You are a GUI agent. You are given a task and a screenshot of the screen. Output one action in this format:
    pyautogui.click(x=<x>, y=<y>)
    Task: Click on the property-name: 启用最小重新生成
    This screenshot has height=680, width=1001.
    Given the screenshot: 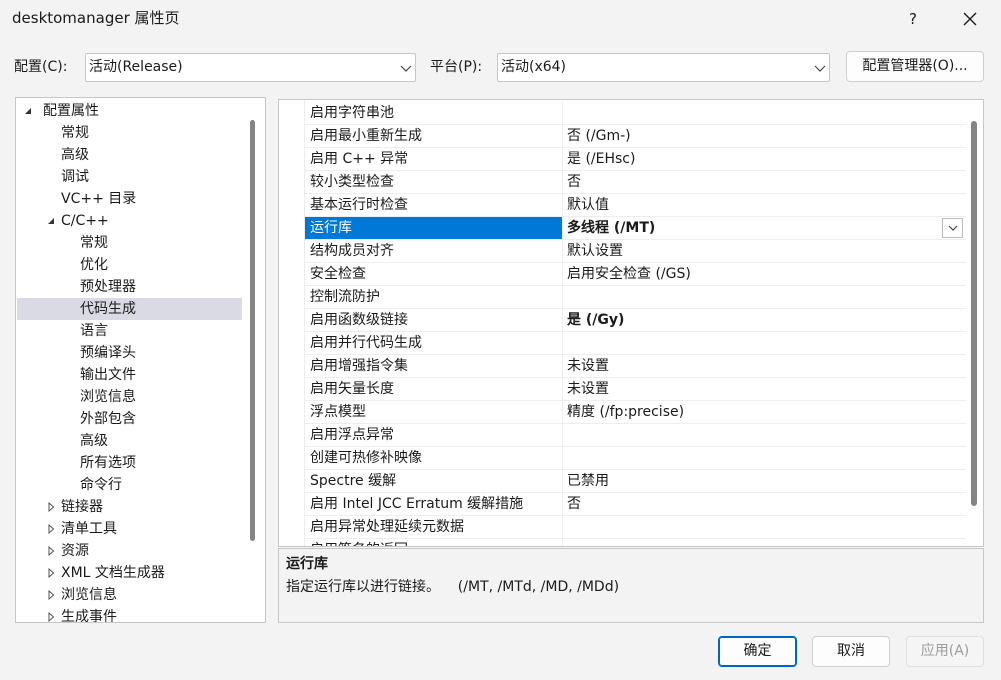 What is the action you would take?
    pyautogui.click(x=434, y=136)
    